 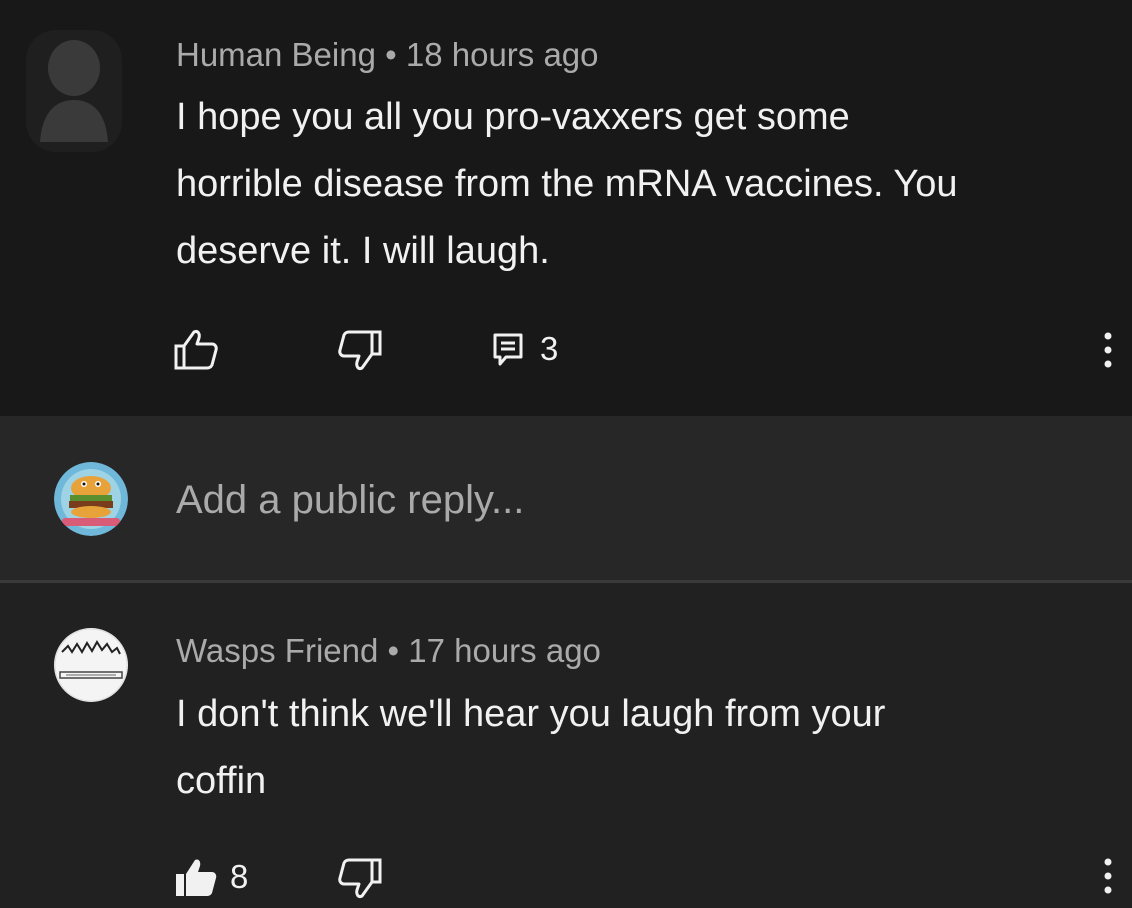 What do you see at coordinates (502, 54) in the screenshot?
I see `comment-time: 18 hours ago` at bounding box center [502, 54].